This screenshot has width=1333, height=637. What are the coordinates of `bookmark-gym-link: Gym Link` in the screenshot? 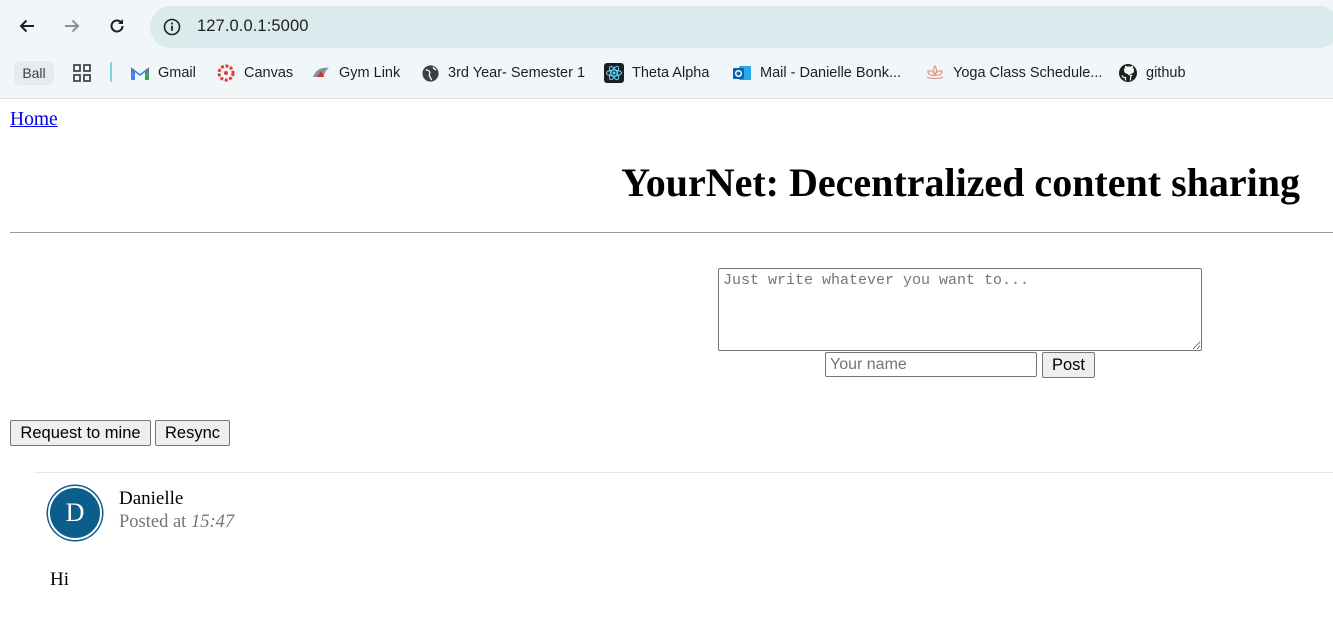 It's located at (355, 73).